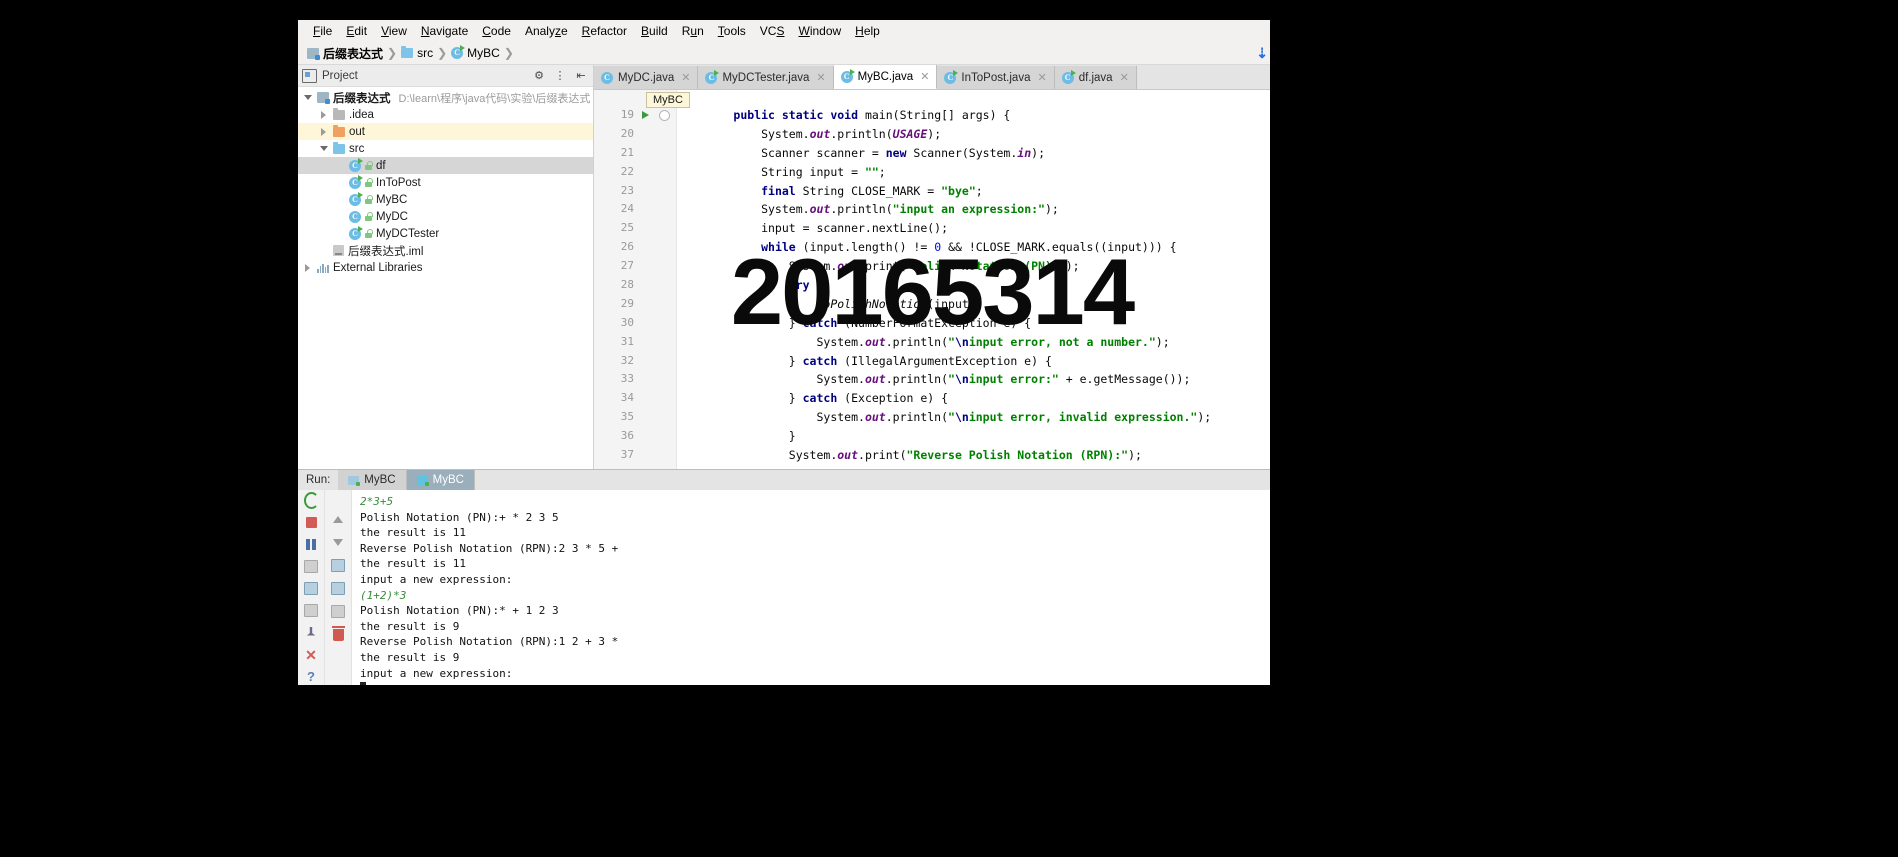  I want to click on code-text: toPolishNotation(input);, so click(899, 303).